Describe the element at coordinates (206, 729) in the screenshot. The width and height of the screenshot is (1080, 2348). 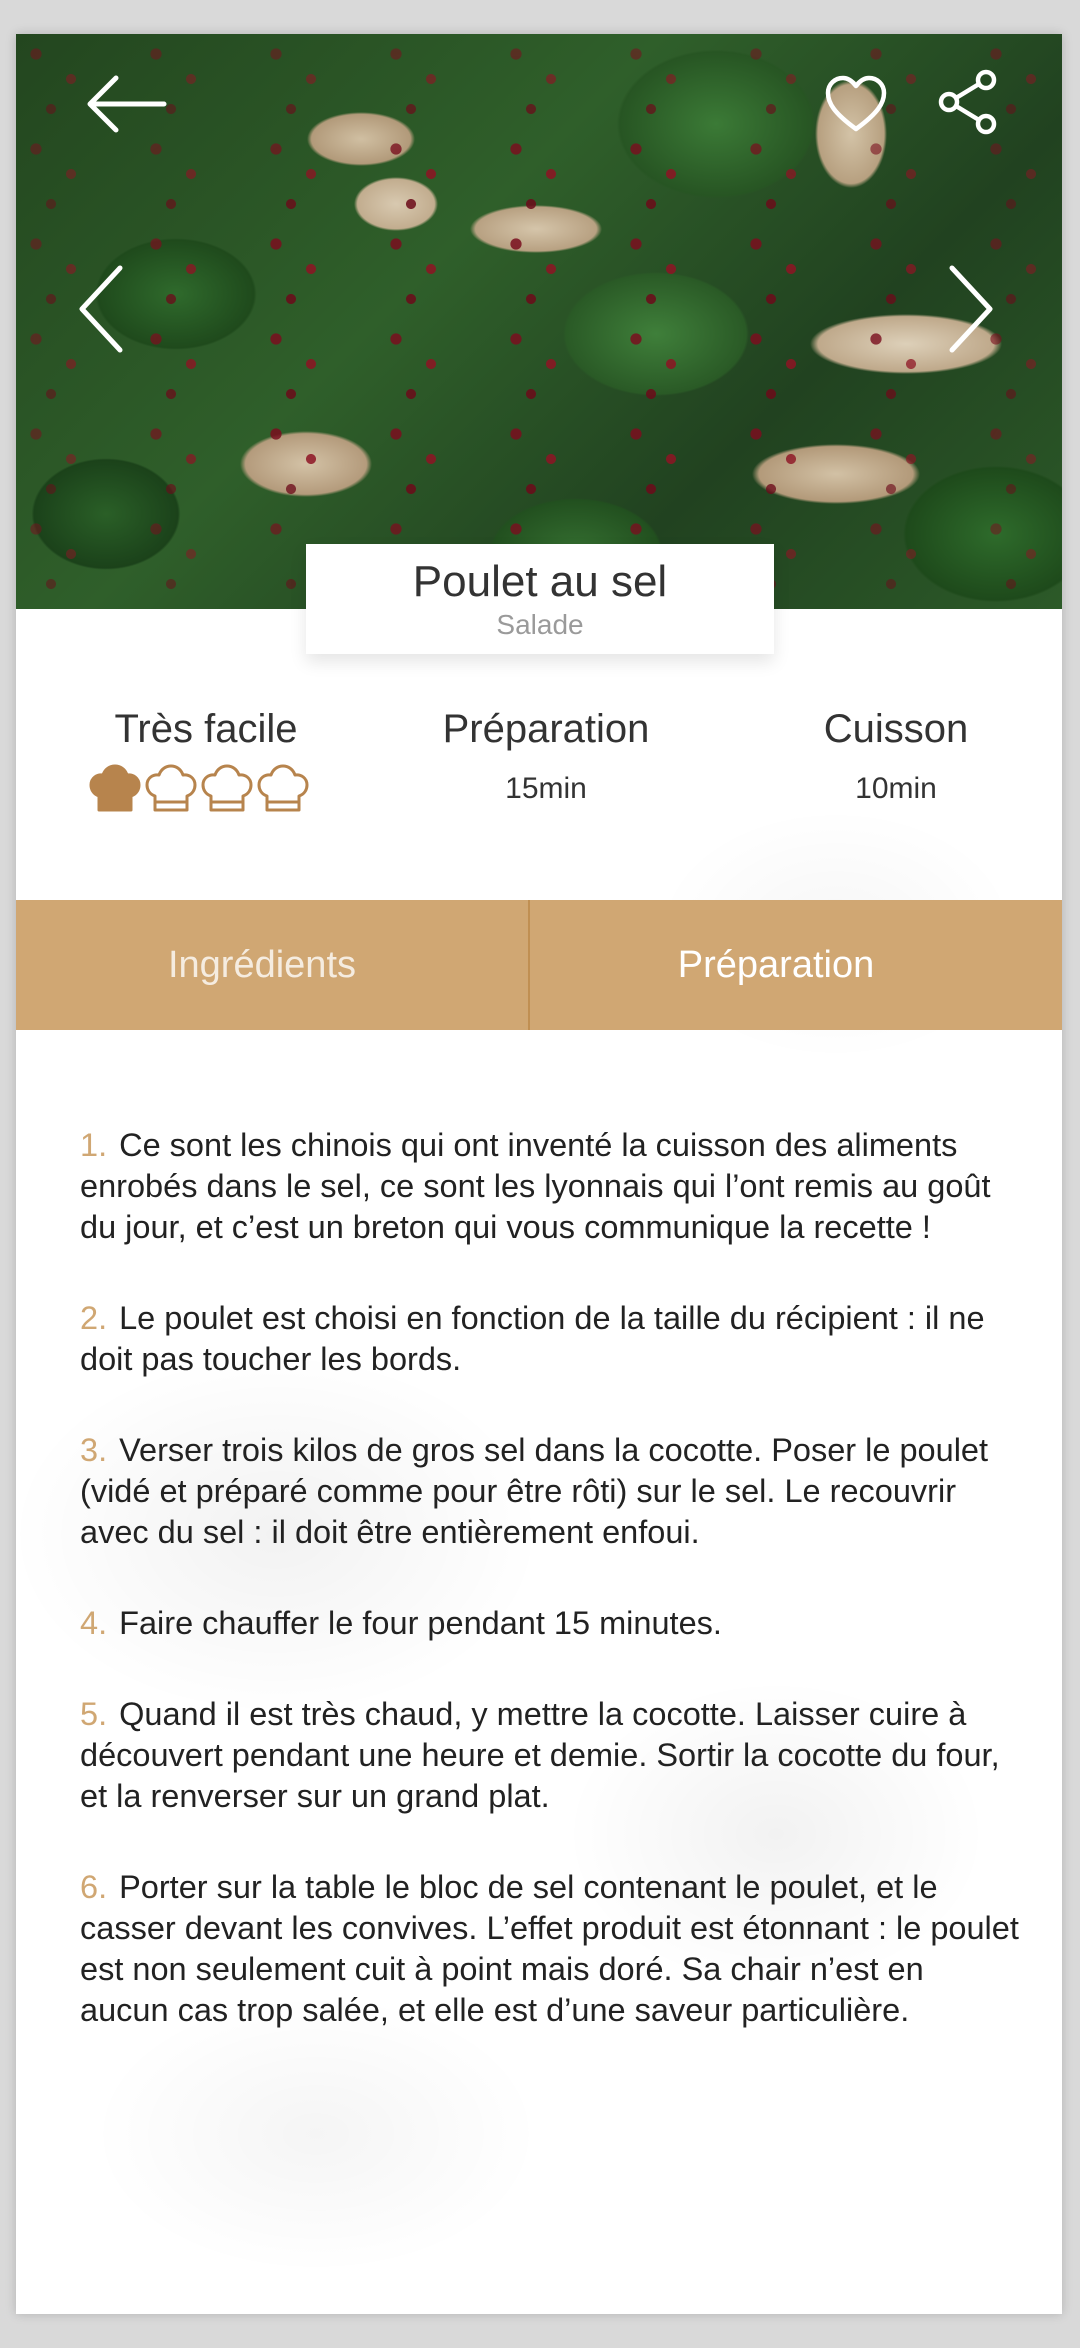
I see `difficulty-label: Très facile` at that location.